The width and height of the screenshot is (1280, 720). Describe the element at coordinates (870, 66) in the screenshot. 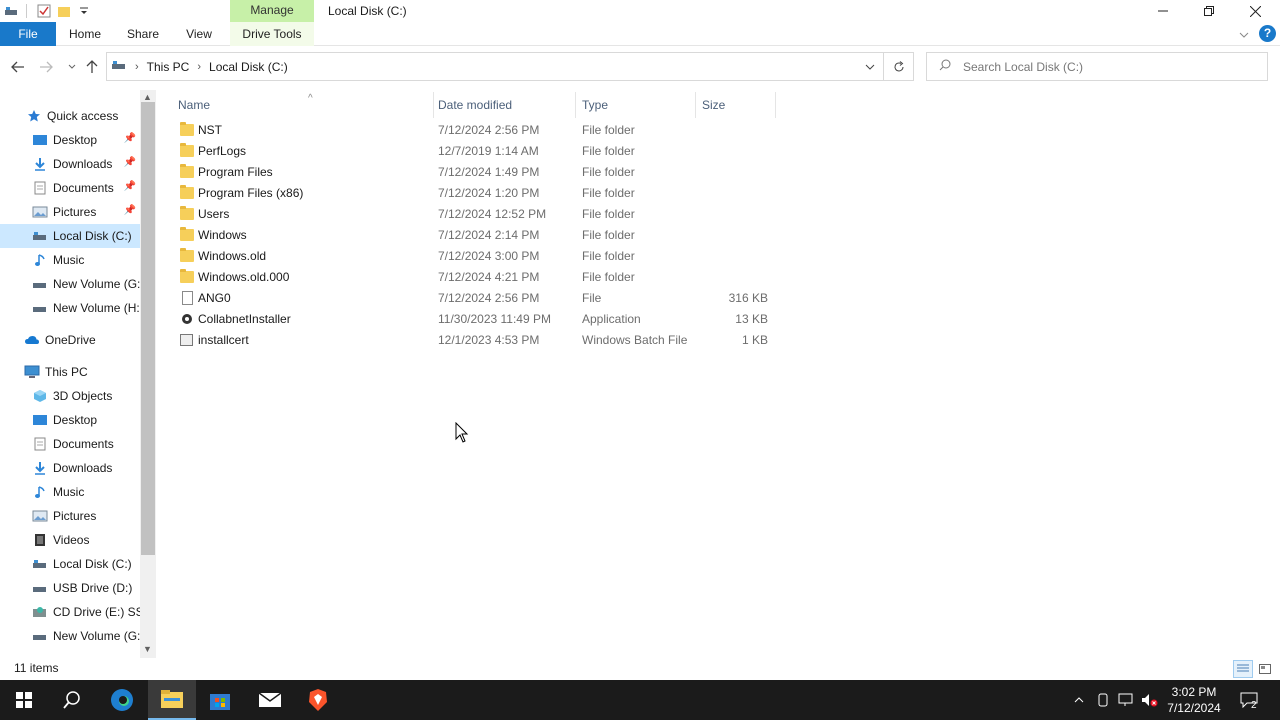

I see `address-dropdown-button` at that location.